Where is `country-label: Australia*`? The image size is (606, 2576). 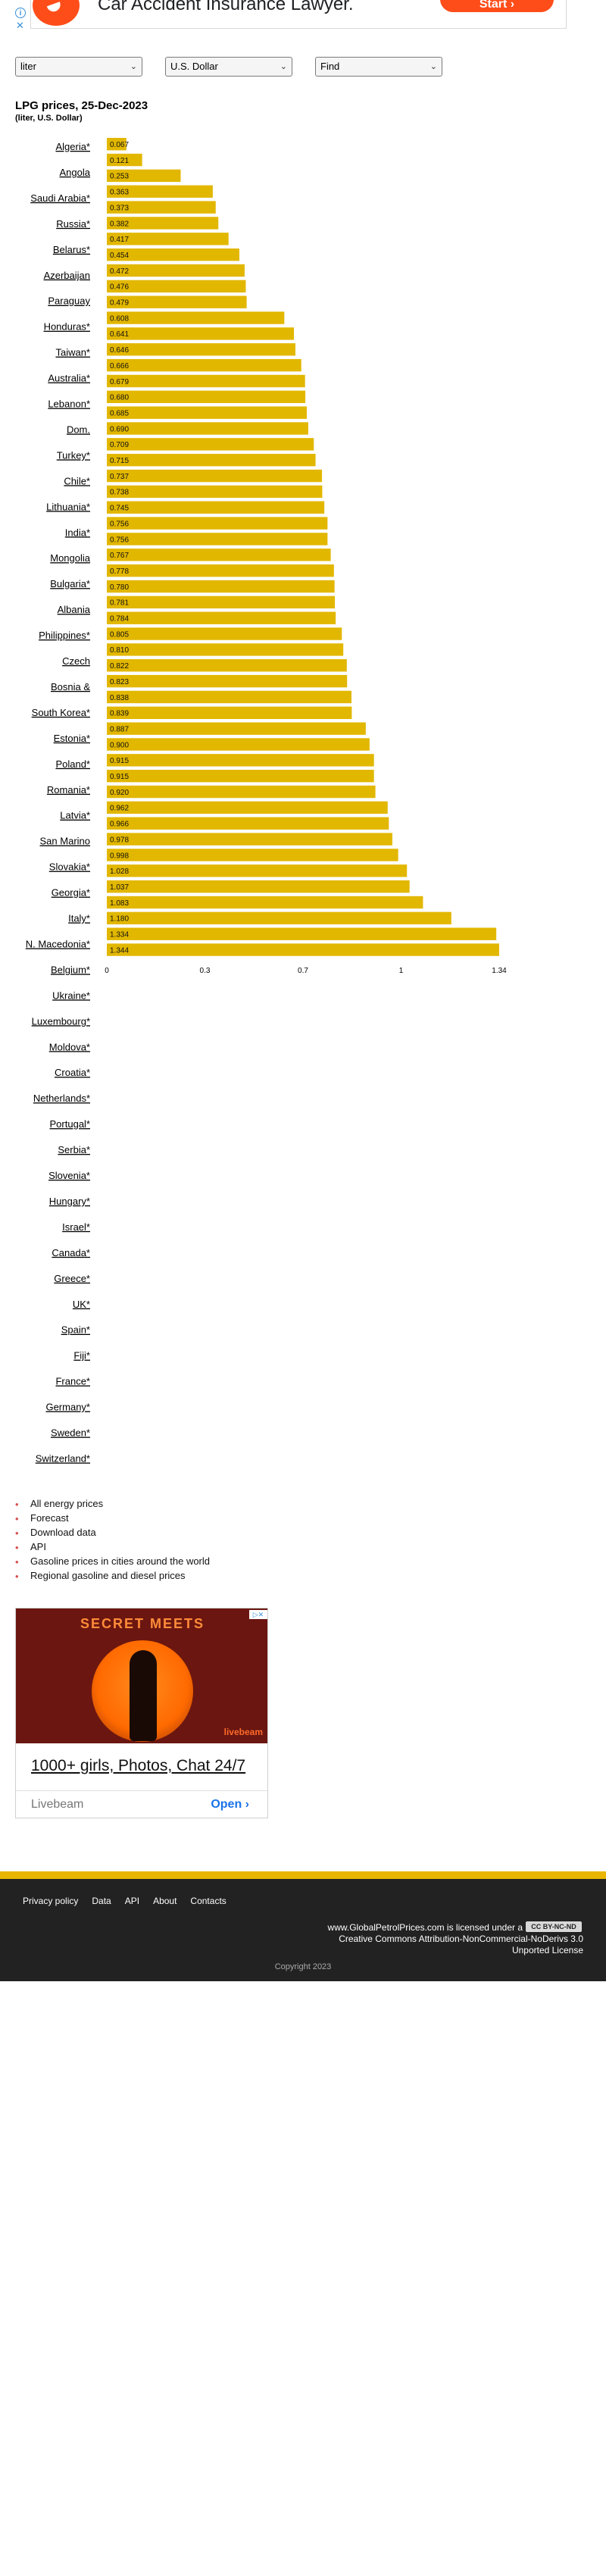
country-label: Australia* is located at coordinates (69, 378).